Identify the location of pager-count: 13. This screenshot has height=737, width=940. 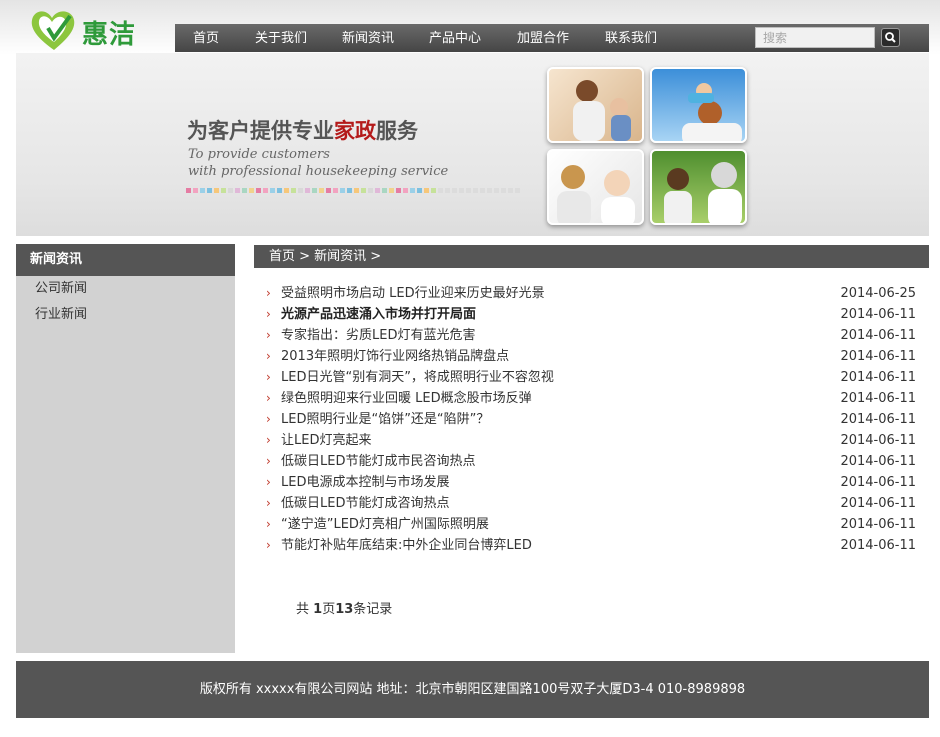
(344, 609).